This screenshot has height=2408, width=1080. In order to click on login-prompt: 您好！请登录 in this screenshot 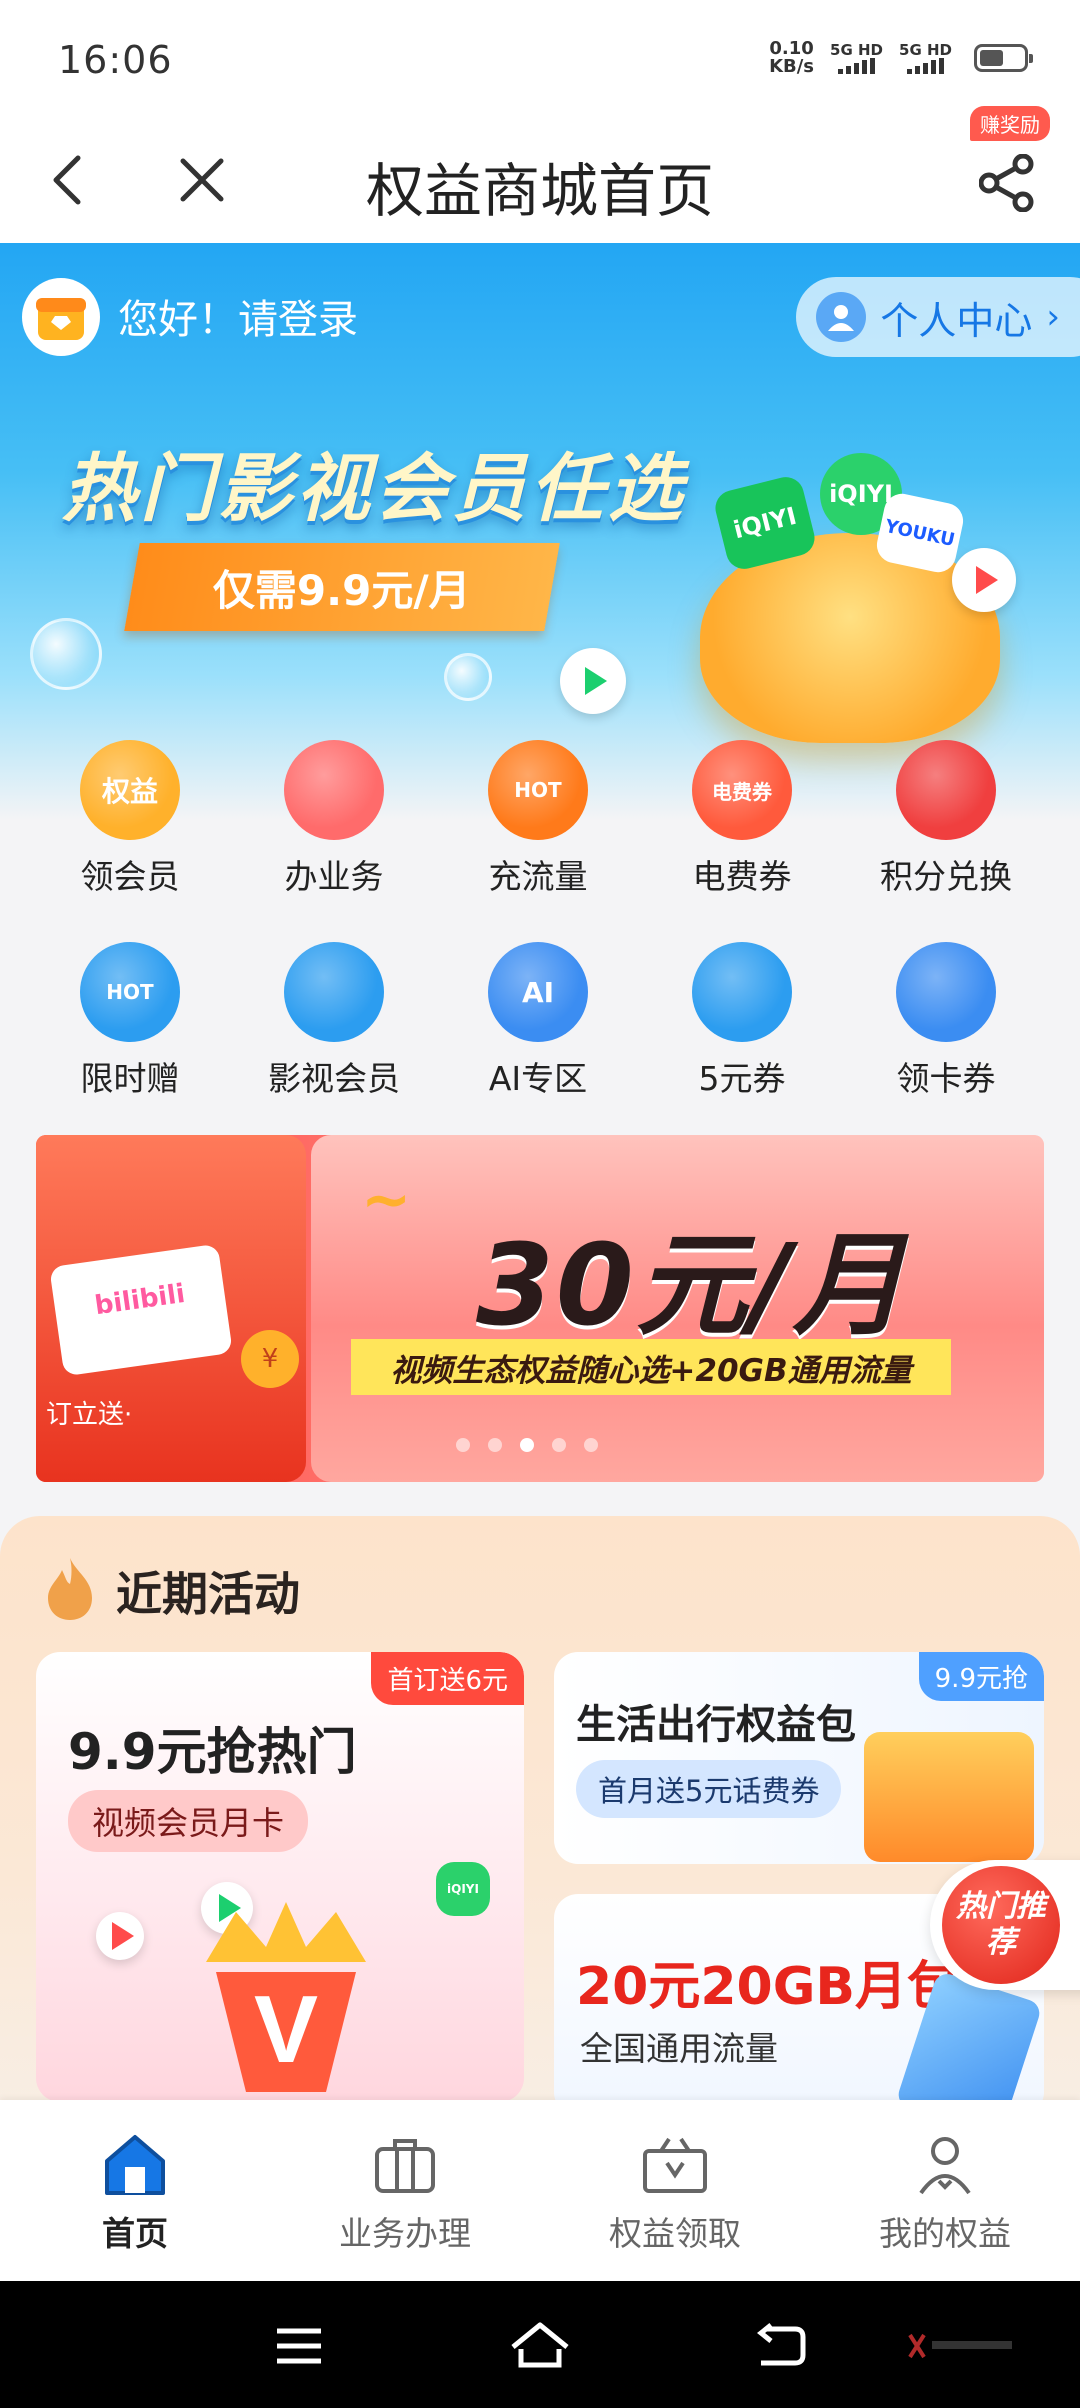, I will do `click(238, 316)`.